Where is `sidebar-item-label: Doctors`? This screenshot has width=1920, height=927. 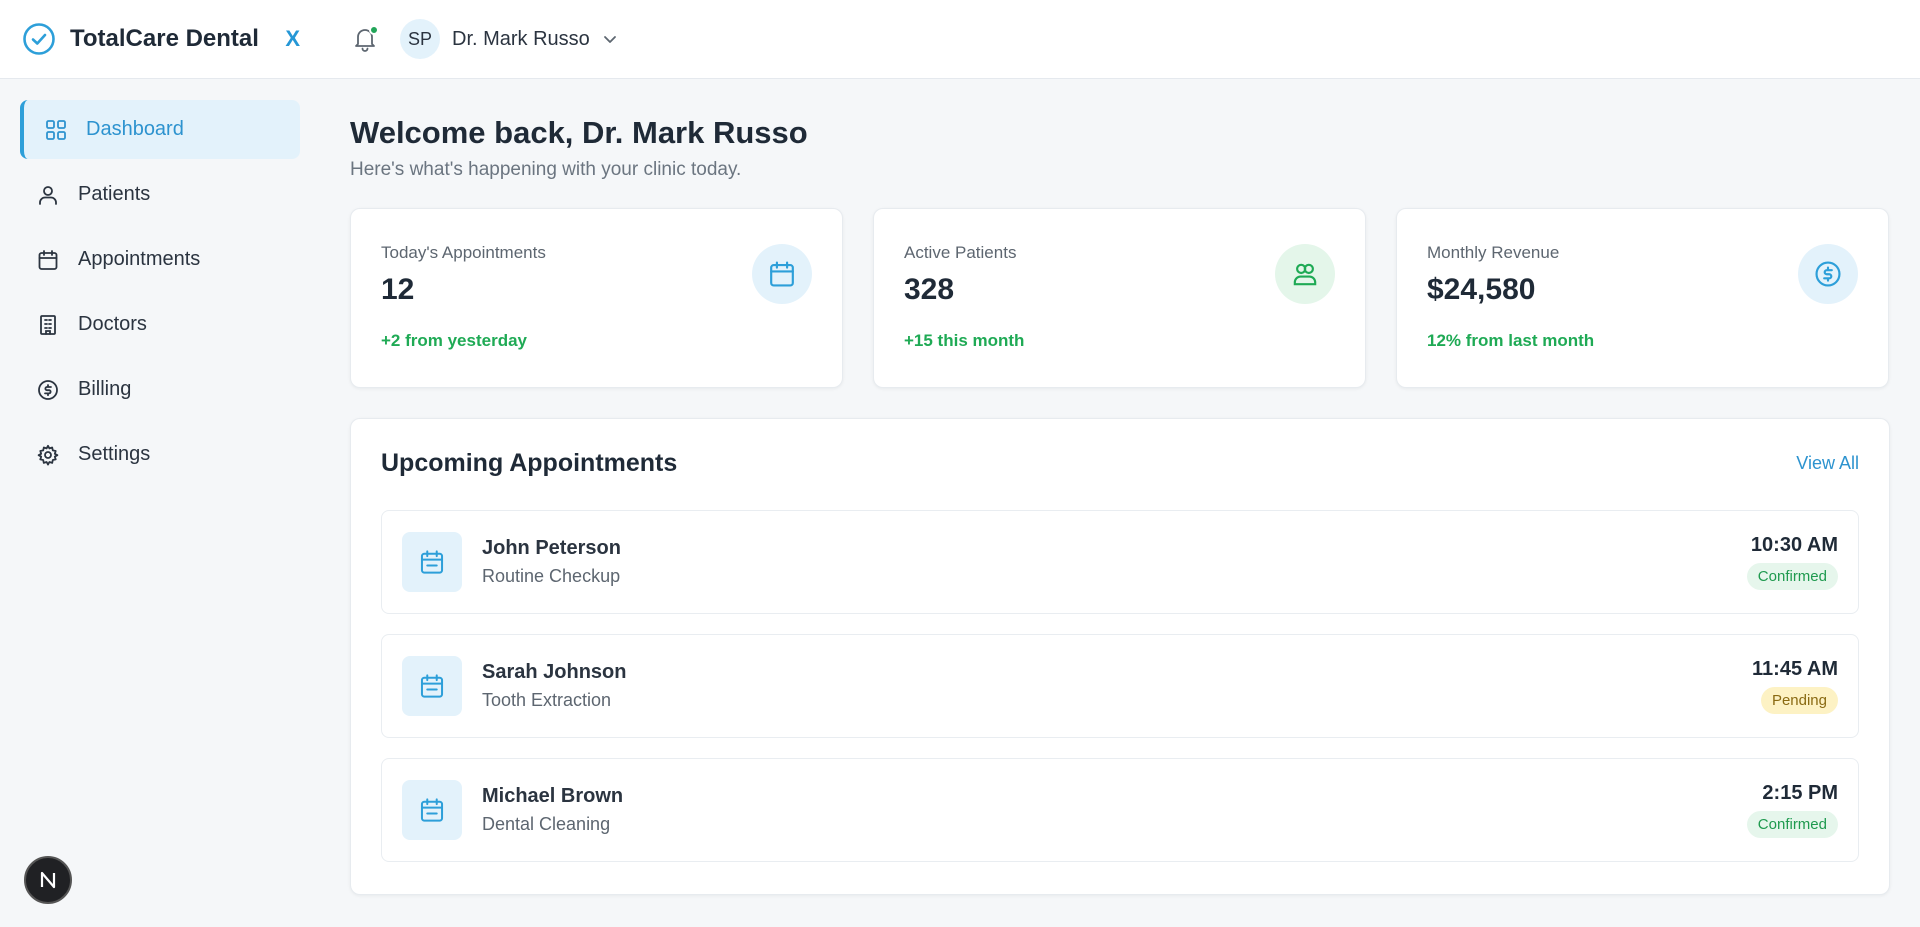 sidebar-item-label: Doctors is located at coordinates (112, 324).